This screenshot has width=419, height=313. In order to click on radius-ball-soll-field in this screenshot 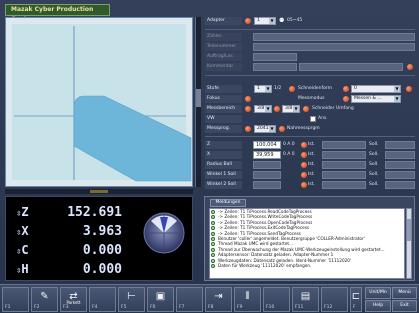, I will do `click(400, 165)`.